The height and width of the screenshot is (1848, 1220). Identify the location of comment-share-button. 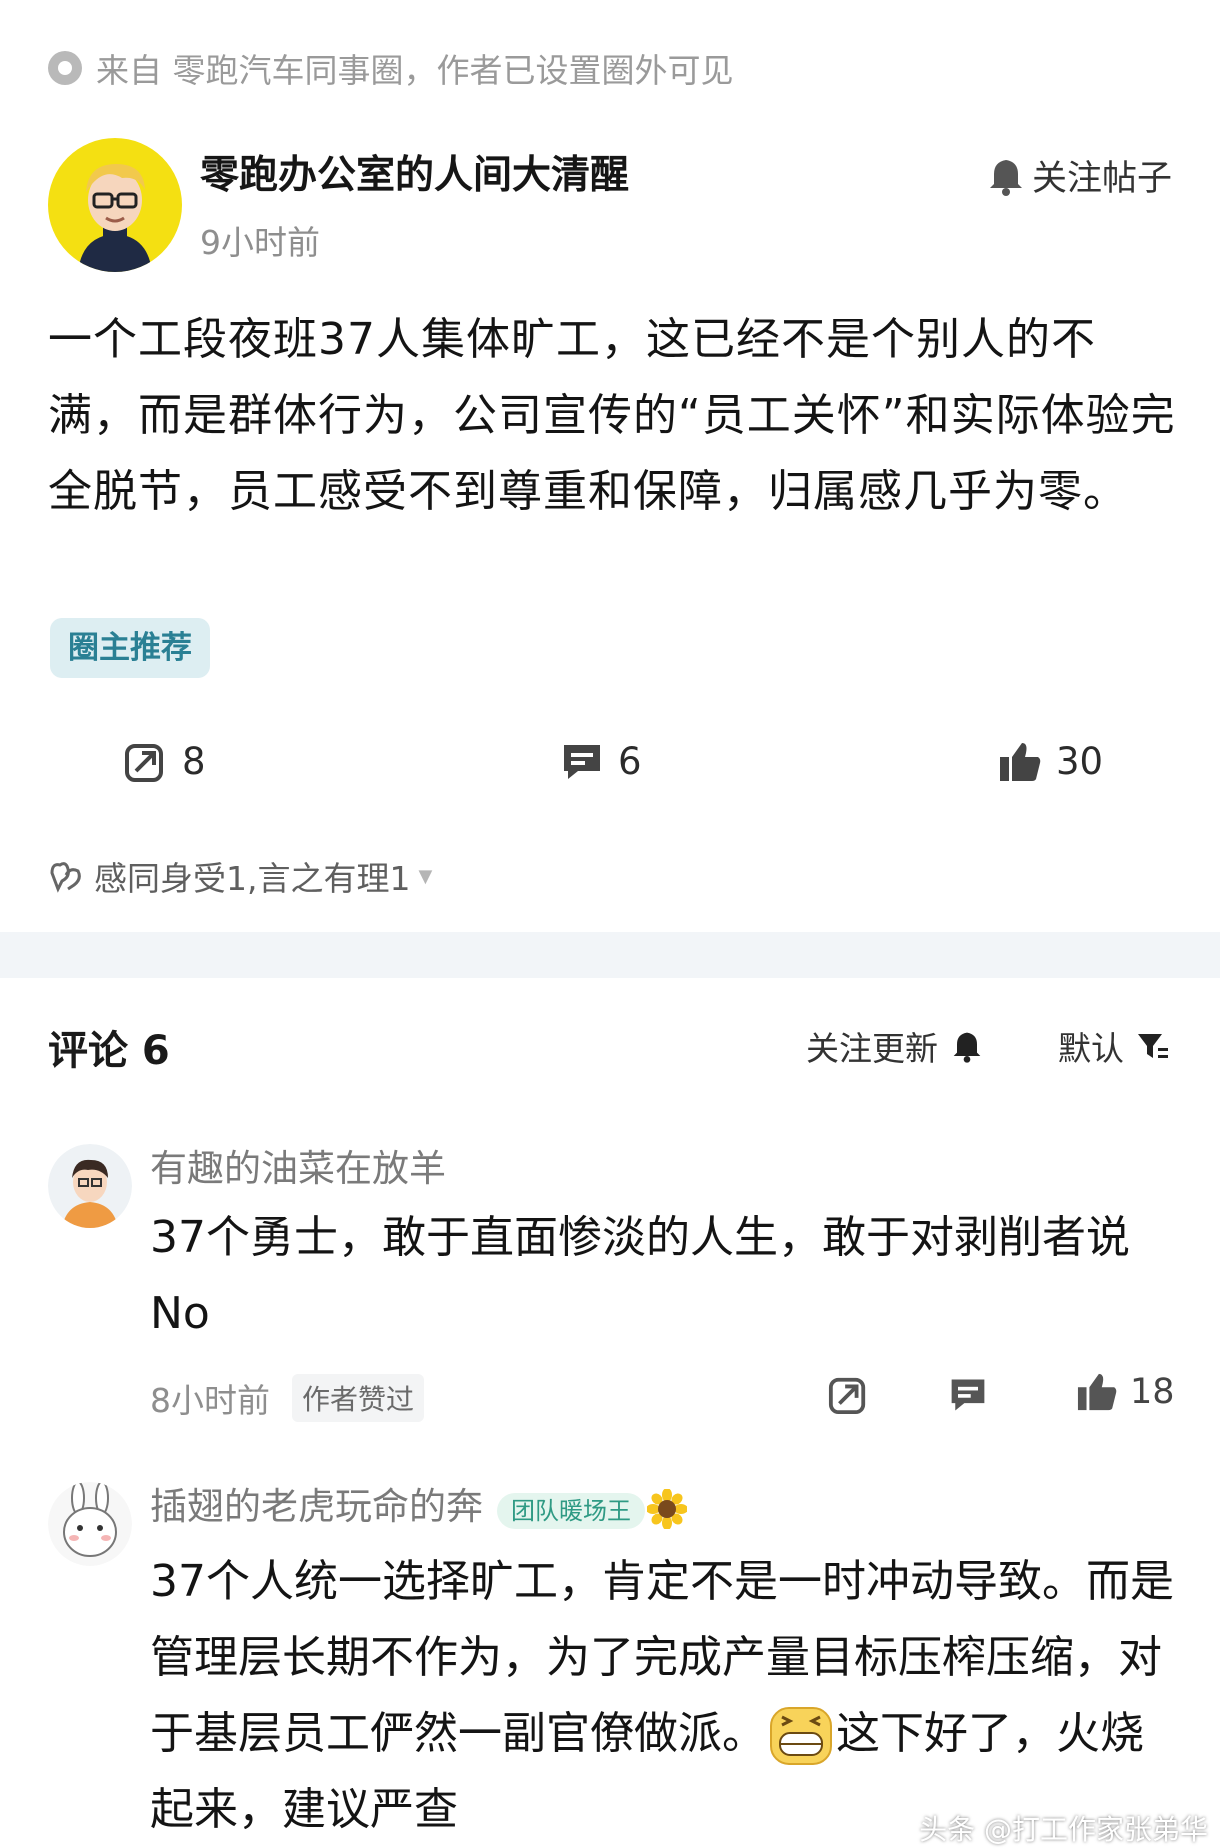
(848, 1395).